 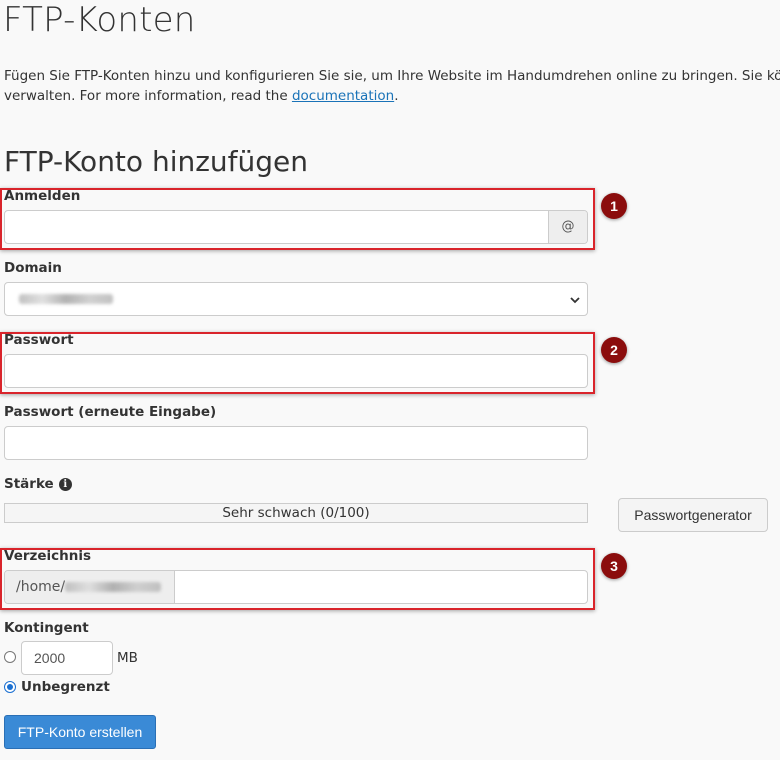 I want to click on intro-line-2-suffix: ., so click(x=396, y=96).